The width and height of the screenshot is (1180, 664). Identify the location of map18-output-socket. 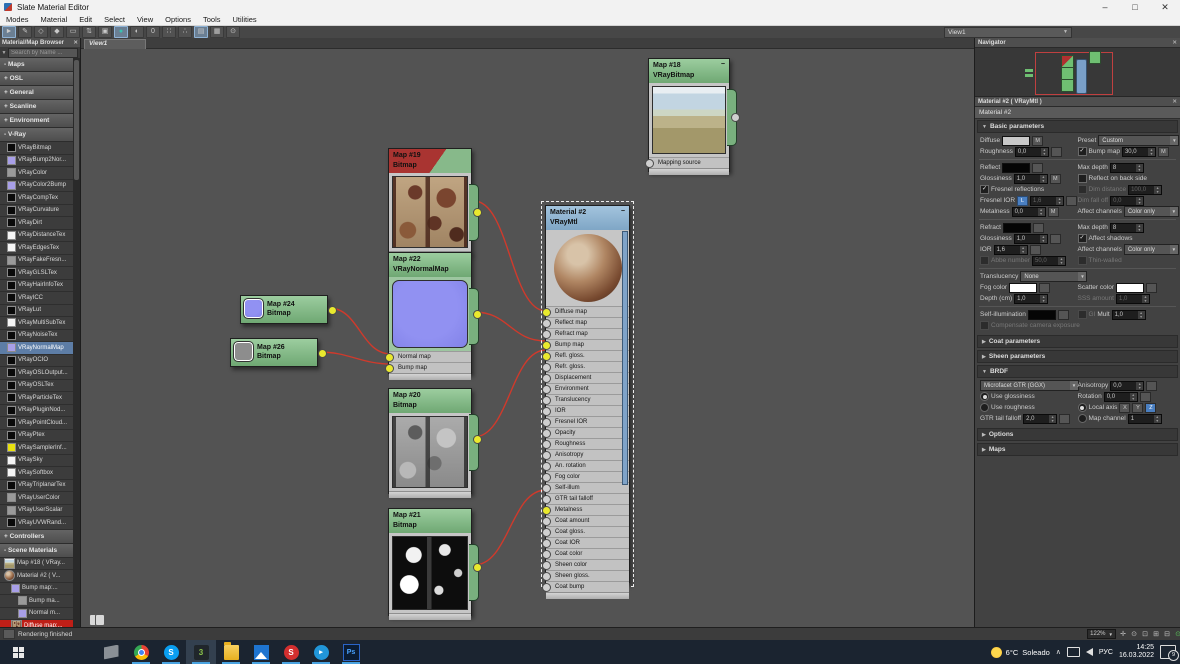
(735, 117).